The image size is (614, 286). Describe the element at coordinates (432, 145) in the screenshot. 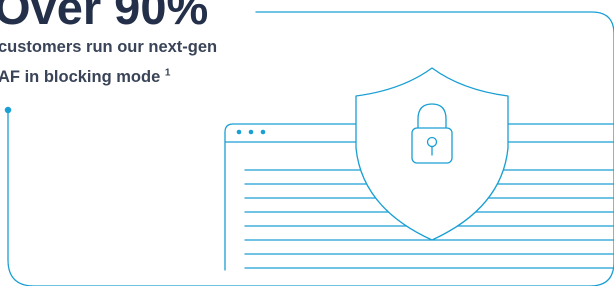

I see `lock-body-icon` at that location.